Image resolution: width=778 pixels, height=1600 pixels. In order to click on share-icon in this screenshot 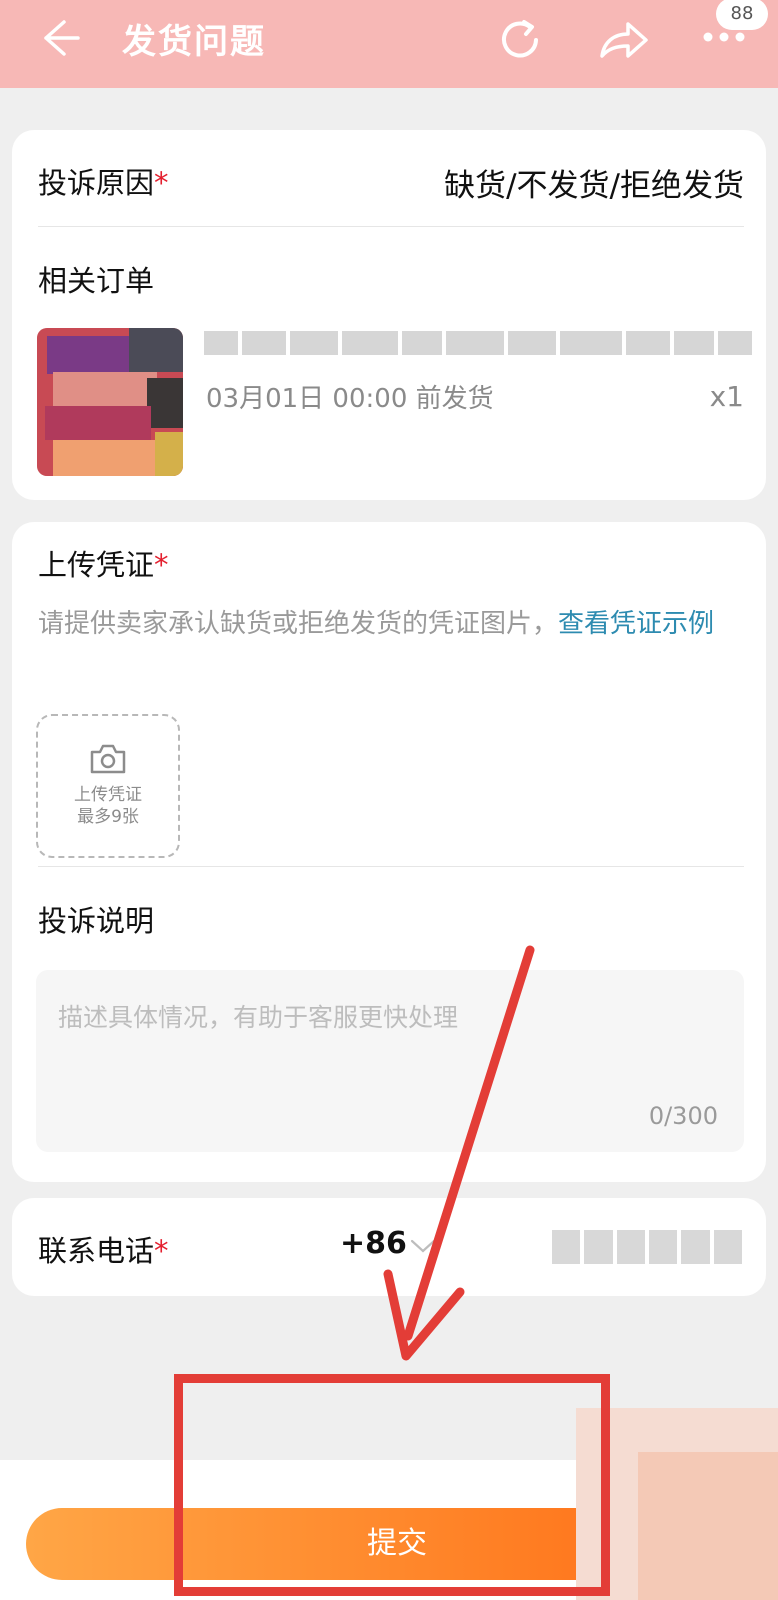, I will do `click(623, 40)`.